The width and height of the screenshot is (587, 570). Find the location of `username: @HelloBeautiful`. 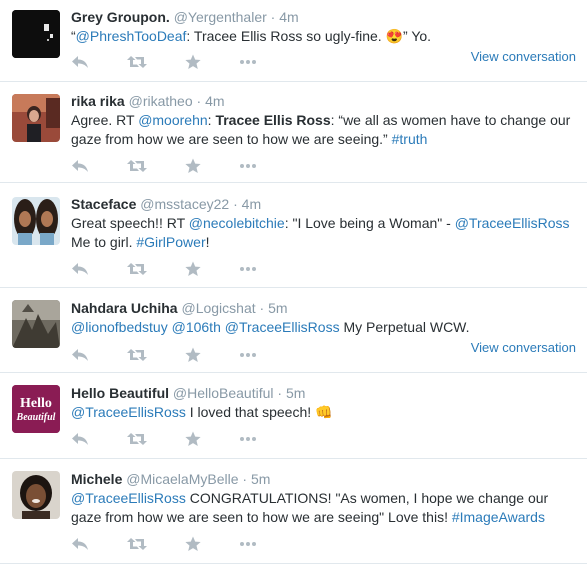

username: @HelloBeautiful is located at coordinates (223, 393).